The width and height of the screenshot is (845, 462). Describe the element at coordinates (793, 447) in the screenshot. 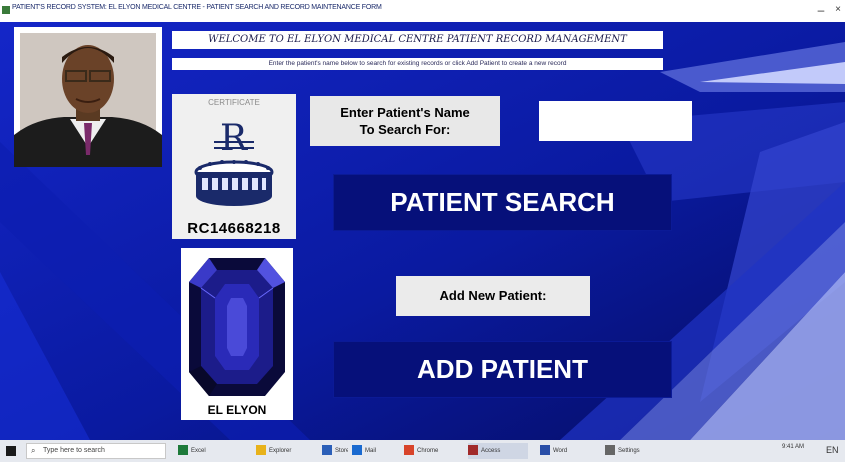

I see `system-clock: 9:41 AM` at that location.